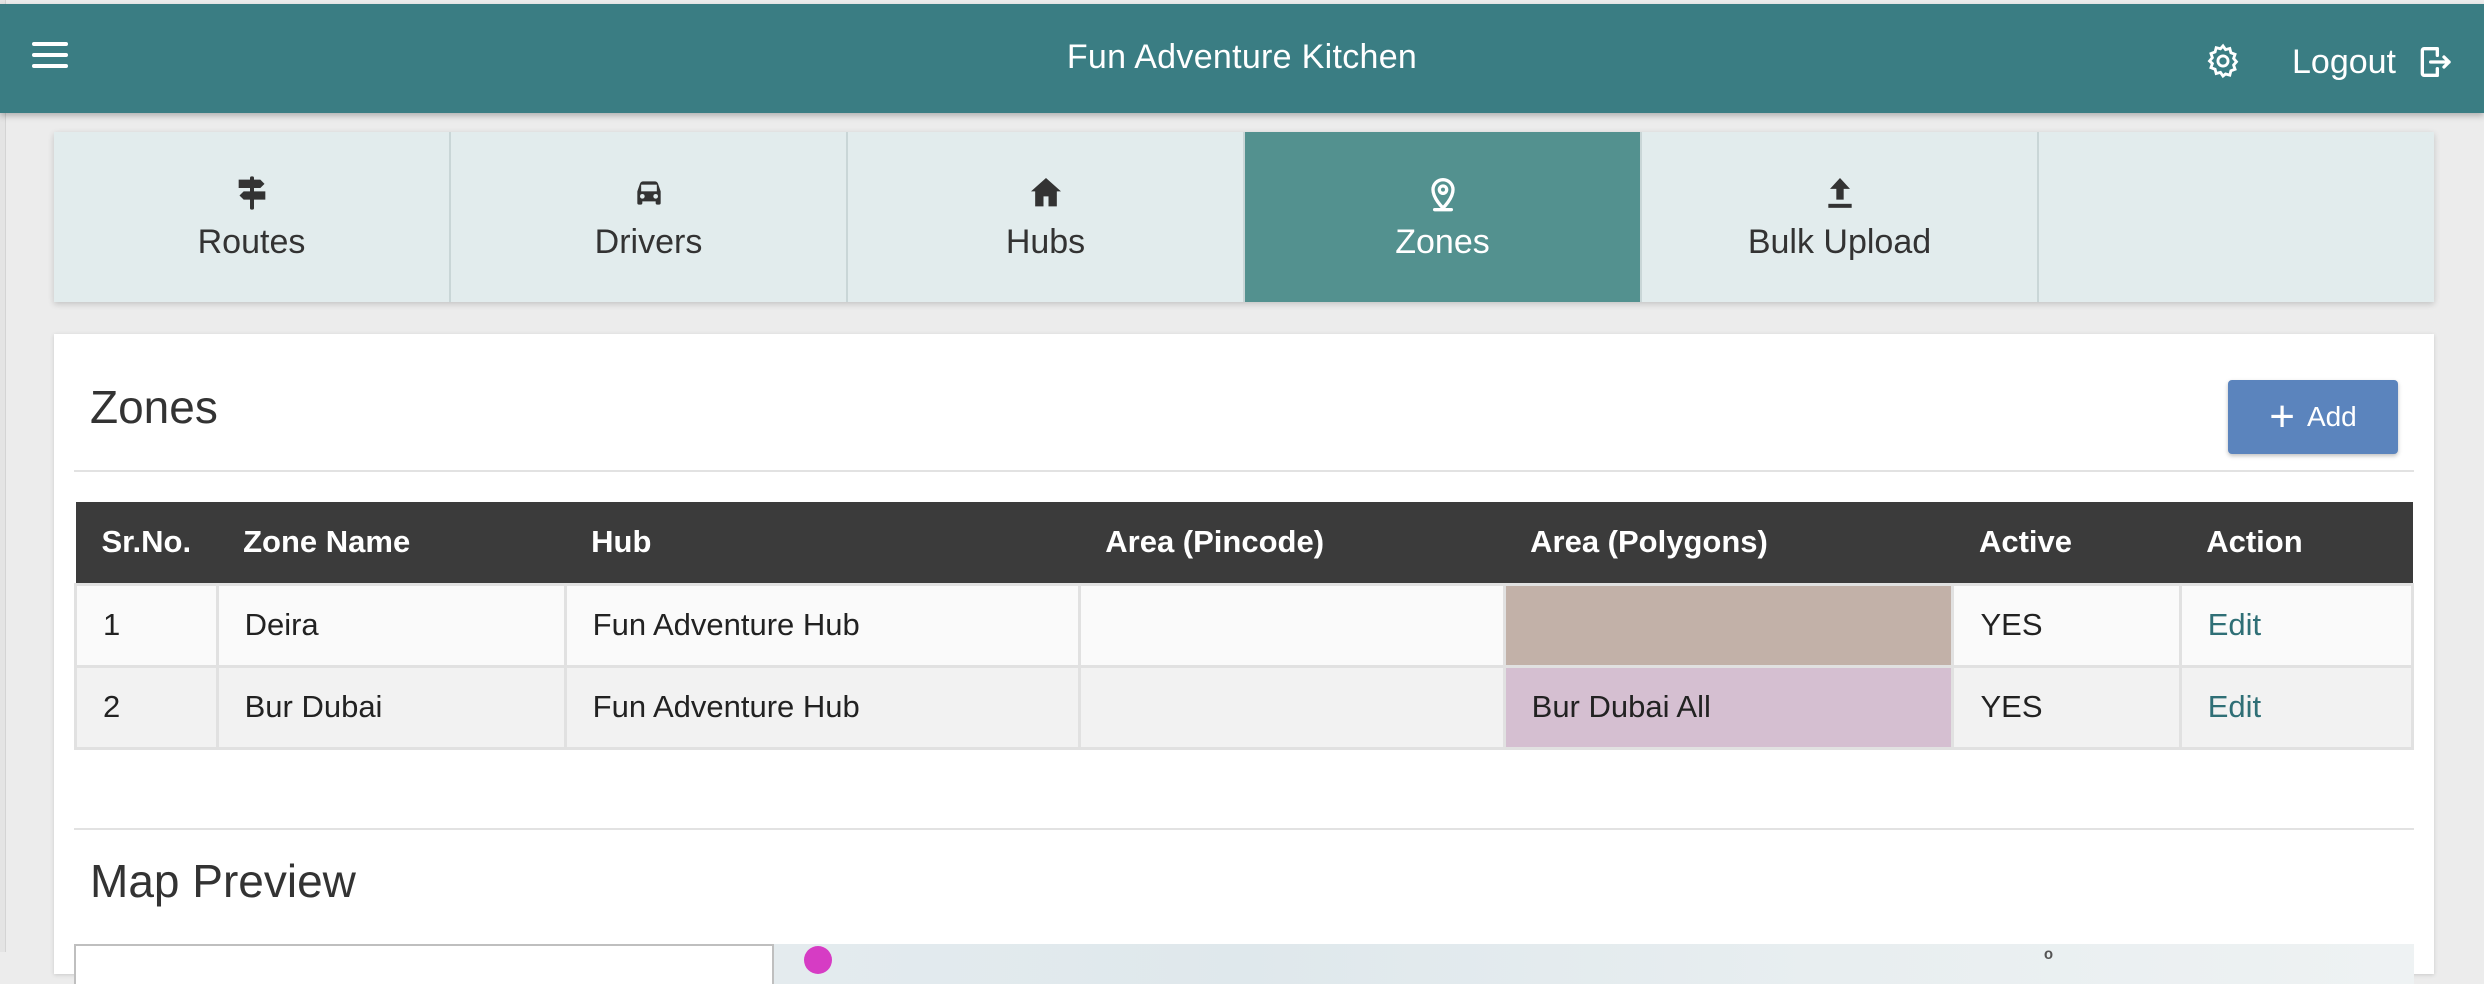 This screenshot has width=2484, height=984. I want to click on tab-routes: Routes, so click(252, 217).